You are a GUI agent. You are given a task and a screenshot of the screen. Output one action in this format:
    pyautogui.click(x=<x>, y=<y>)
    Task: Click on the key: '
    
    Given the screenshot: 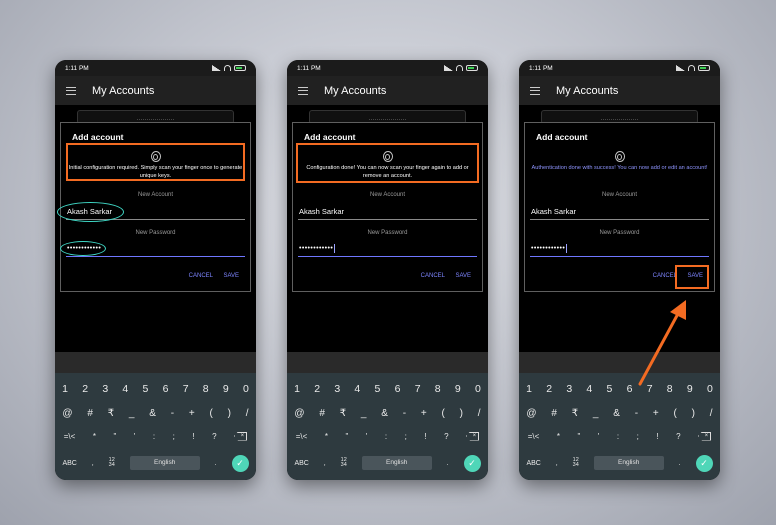 What is the action you would take?
    pyautogui.click(x=135, y=436)
    